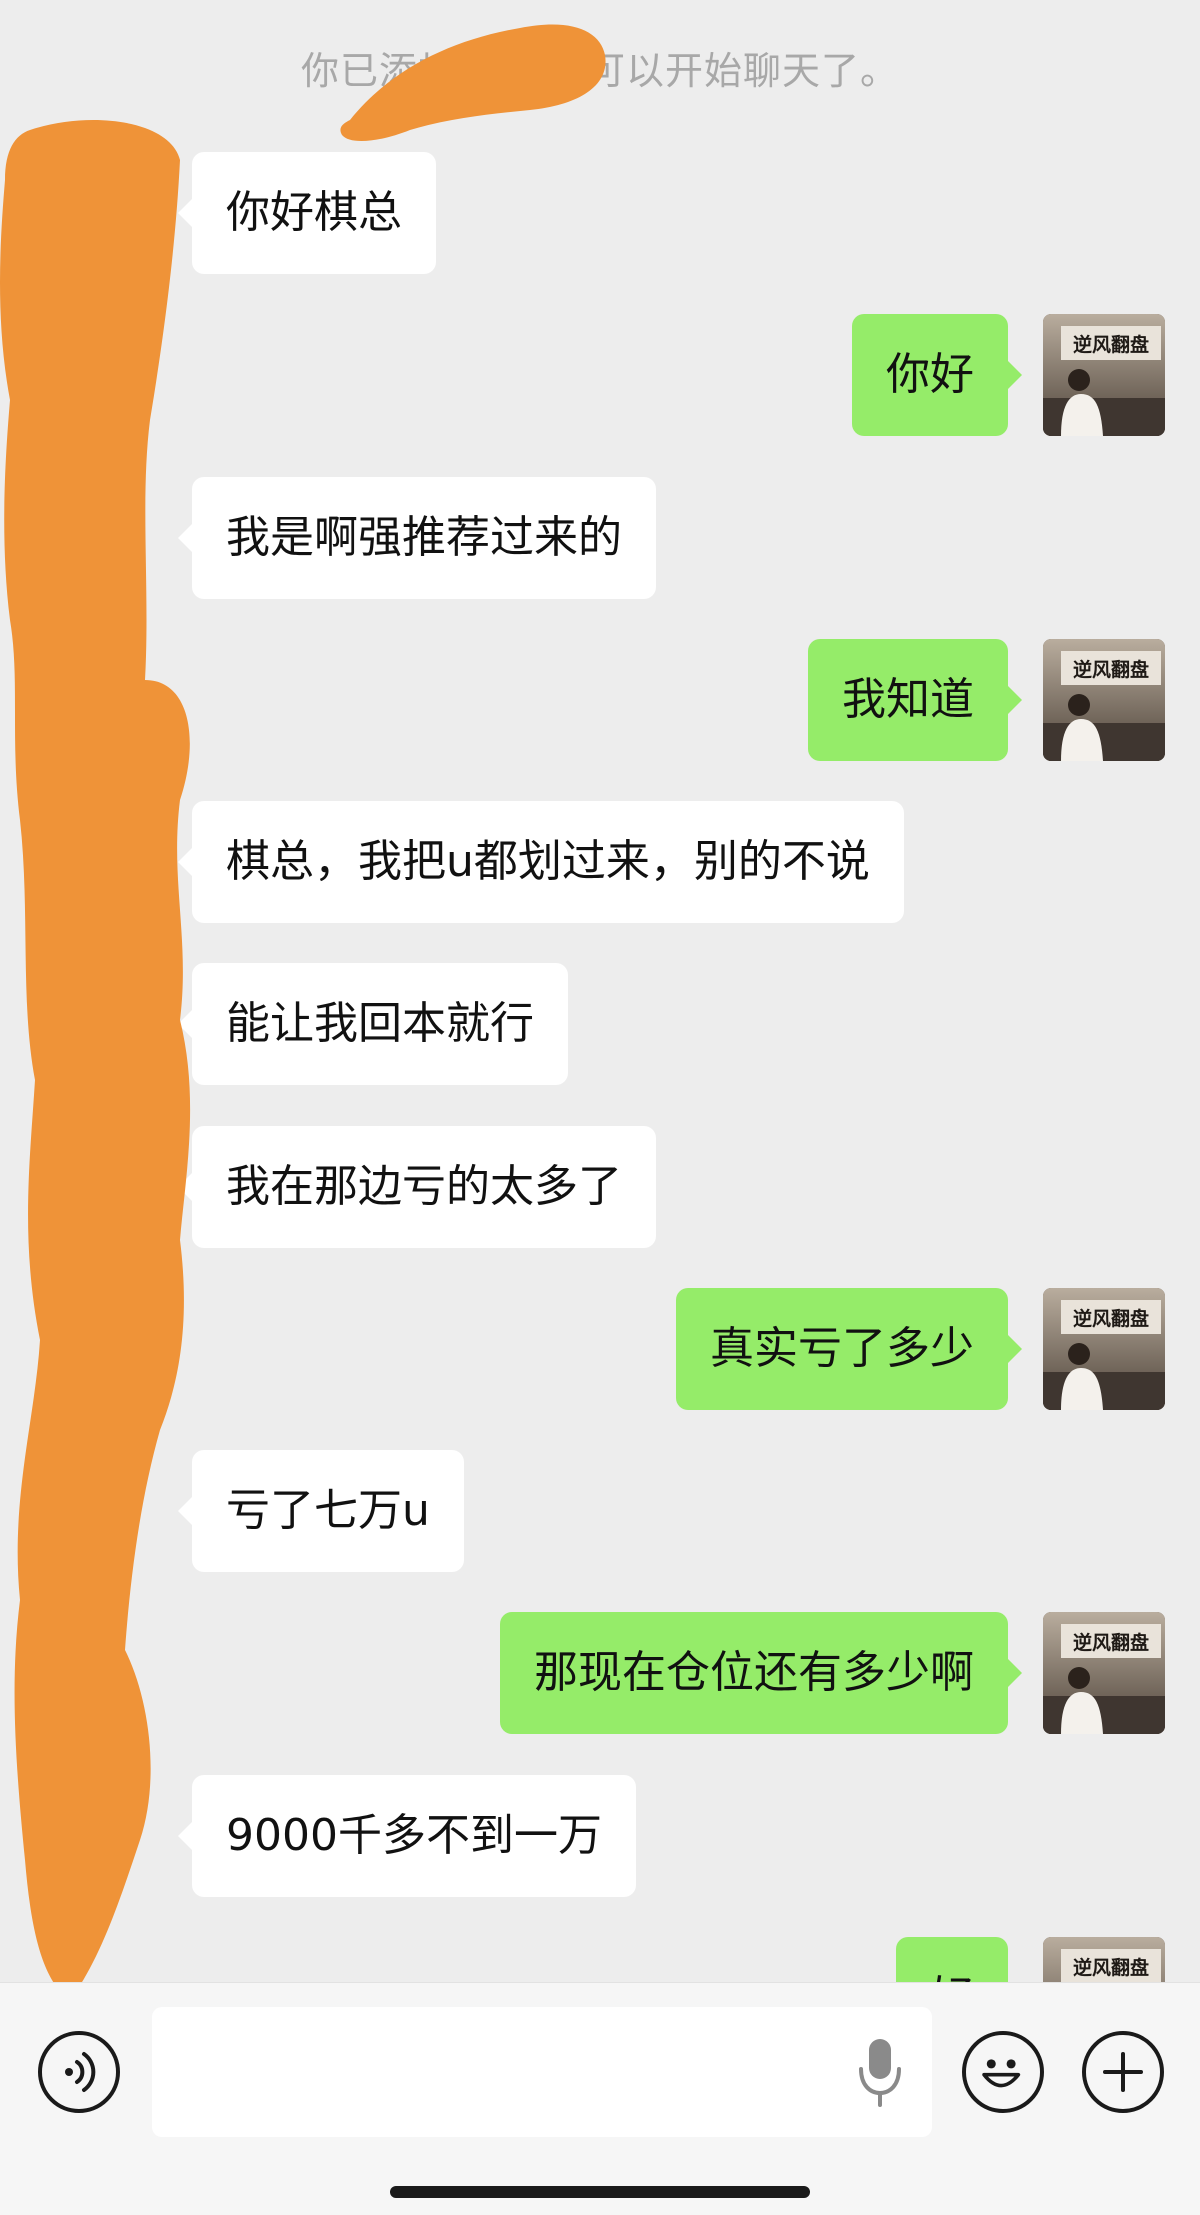 The height and width of the screenshot is (2215, 1200). I want to click on system-notice: 你已添加了 现在可以开始聊天了。, so click(600, 71).